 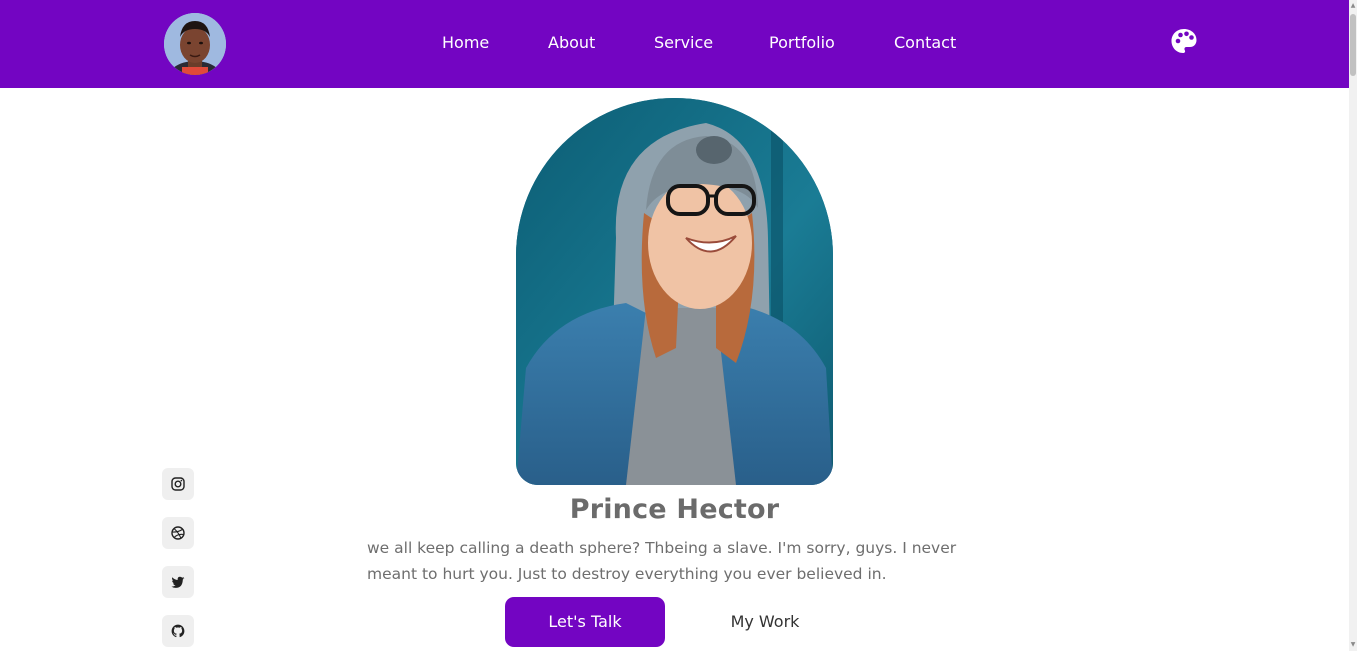 I want to click on nav-link-service: Service, so click(x=683, y=43).